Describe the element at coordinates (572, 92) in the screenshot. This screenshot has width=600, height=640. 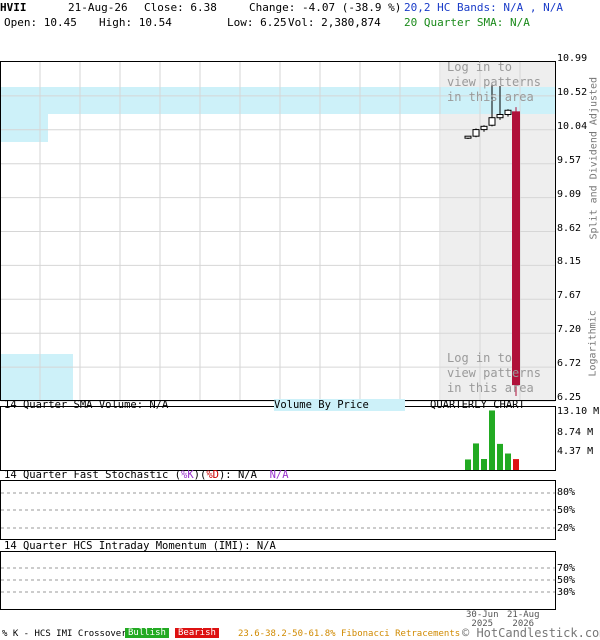
I see `price-tick-label: 10.52` at that location.